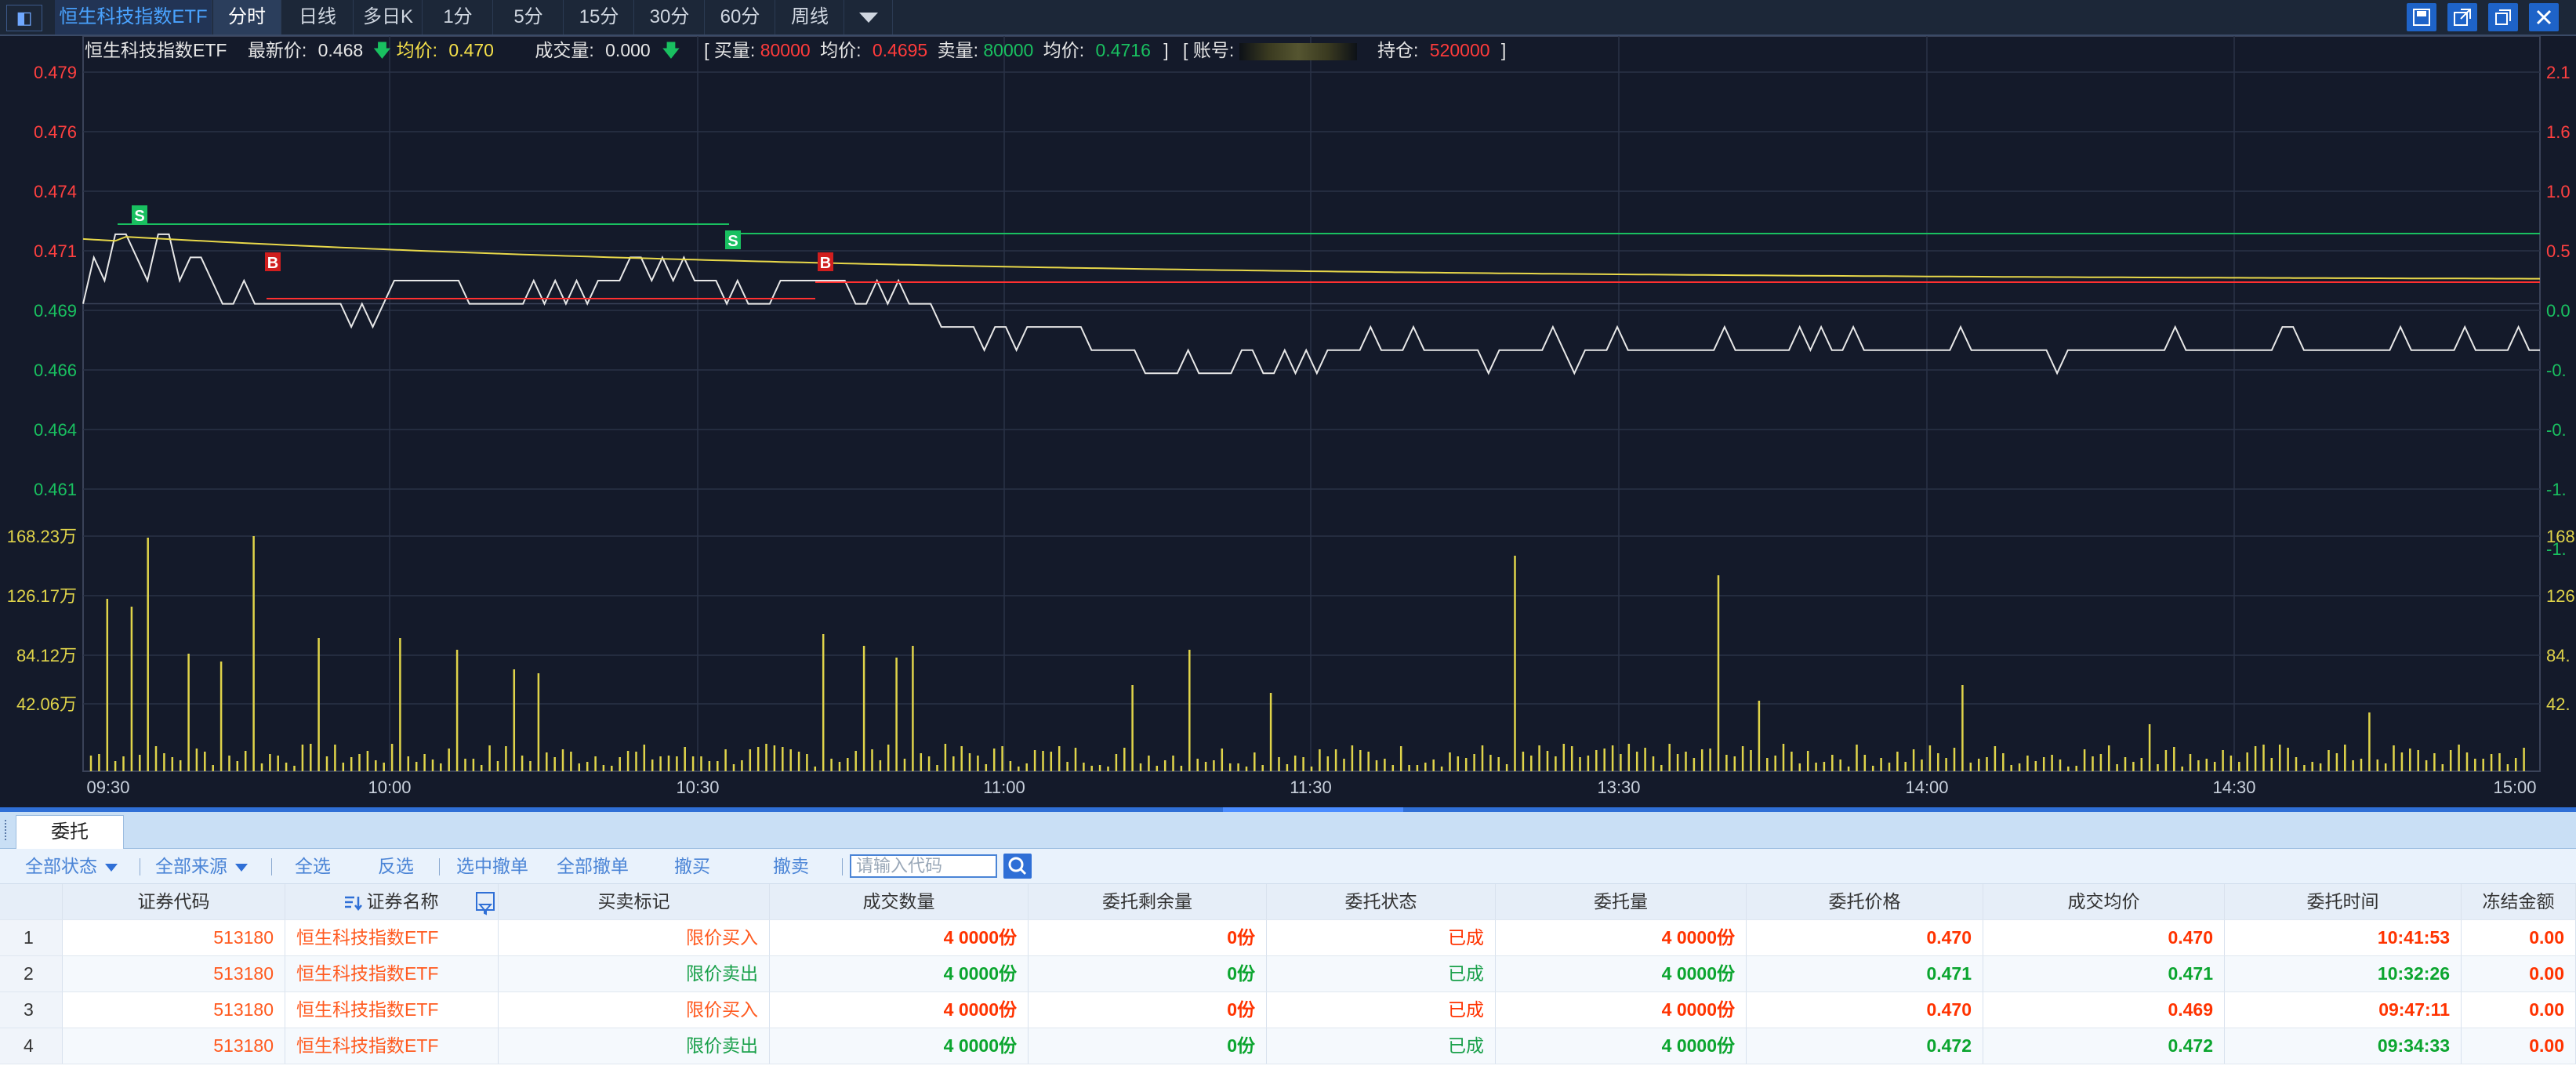 The height and width of the screenshot is (1073, 2576). I want to click on tab-1min: 1分, so click(458, 17).